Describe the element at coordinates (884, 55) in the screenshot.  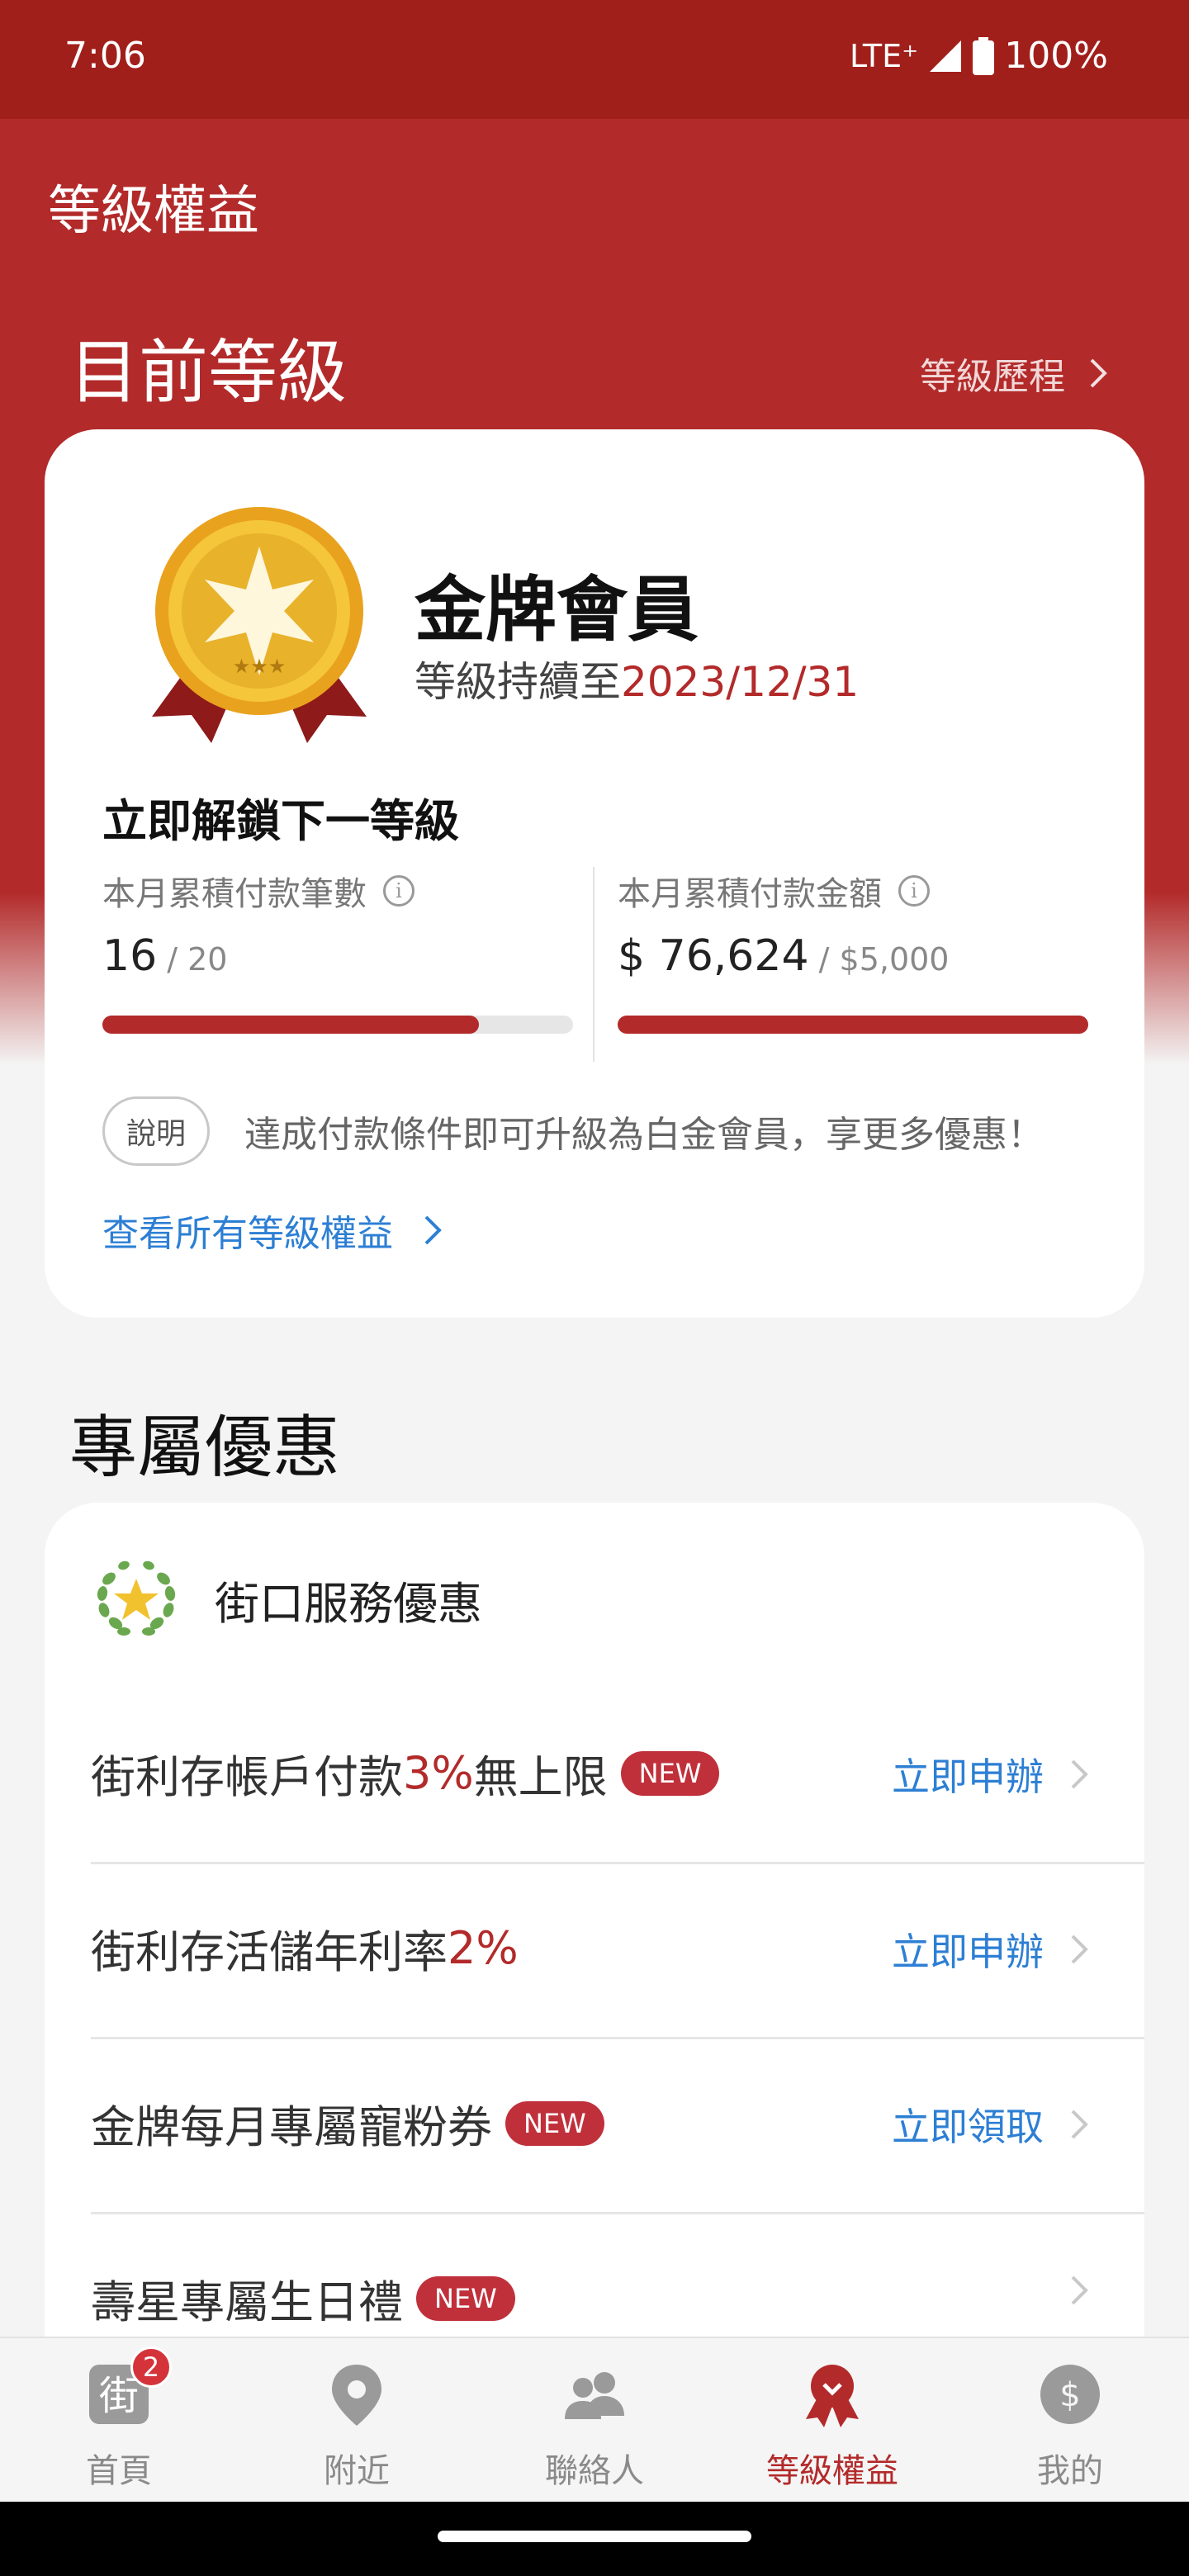
I see `network-type: LTE⁺` at that location.